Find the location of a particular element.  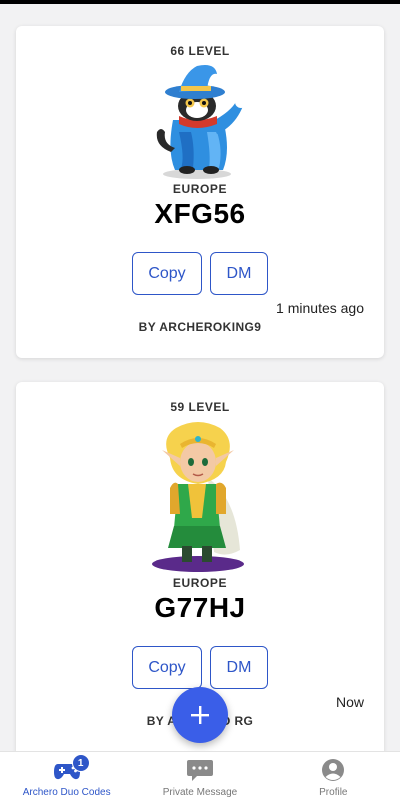

nav-item-archero-duo-codes: 1 Archero Duo Codes is located at coordinates (66, 776).